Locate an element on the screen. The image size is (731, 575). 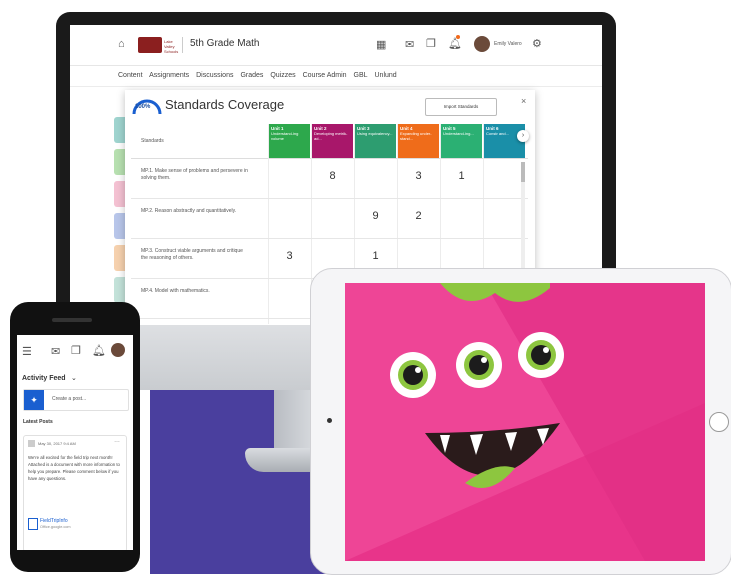
nav-gbl: GBL is located at coordinates (361, 75).